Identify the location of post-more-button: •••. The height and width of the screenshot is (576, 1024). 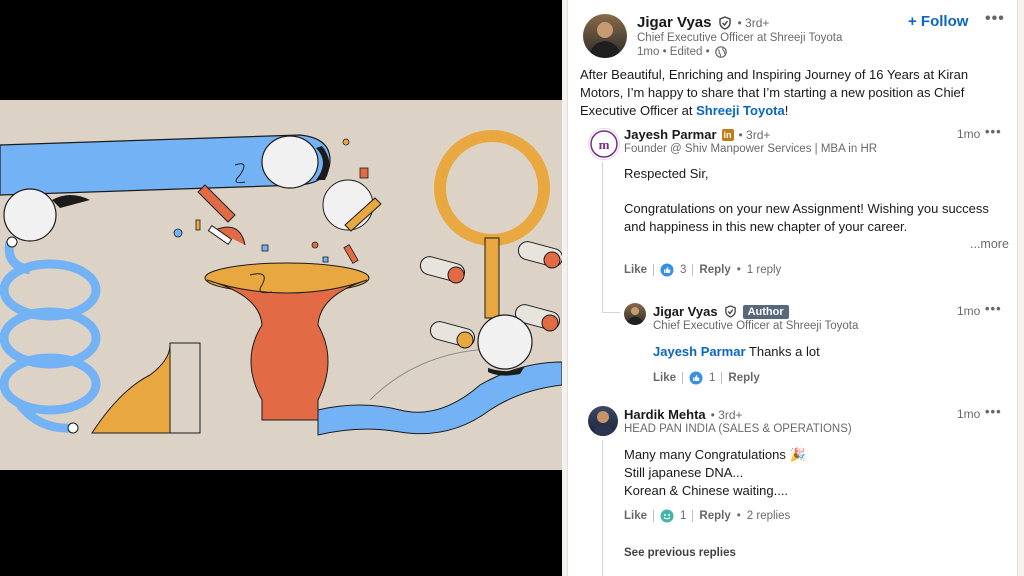
(995, 19).